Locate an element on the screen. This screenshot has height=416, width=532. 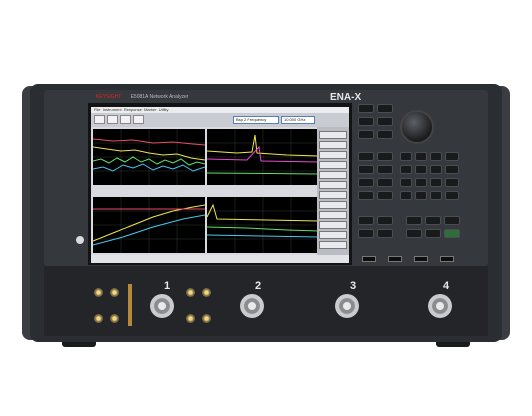
menu-file: File is located at coordinates (97, 109).